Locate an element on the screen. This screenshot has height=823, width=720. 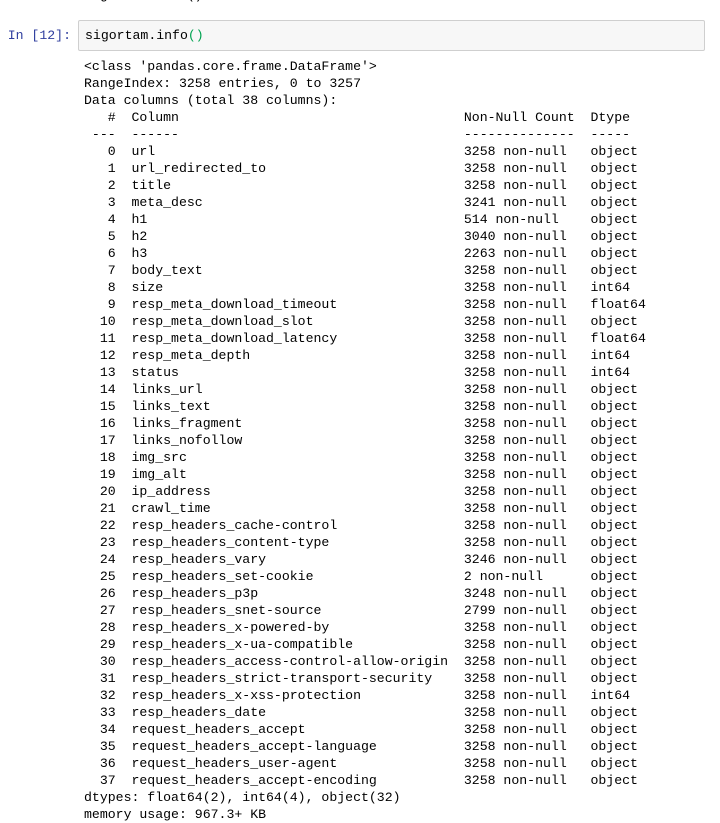
output-line: 2 title 3258 non-null object is located at coordinates (361, 185).